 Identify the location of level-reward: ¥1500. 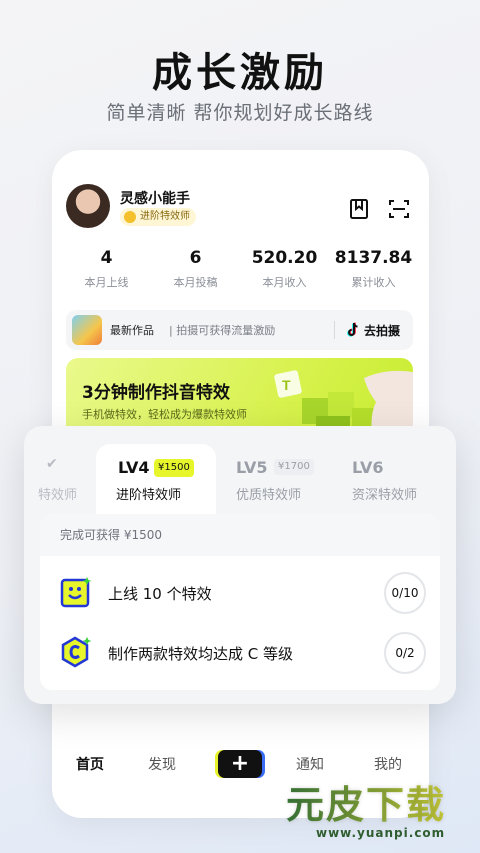
(174, 468).